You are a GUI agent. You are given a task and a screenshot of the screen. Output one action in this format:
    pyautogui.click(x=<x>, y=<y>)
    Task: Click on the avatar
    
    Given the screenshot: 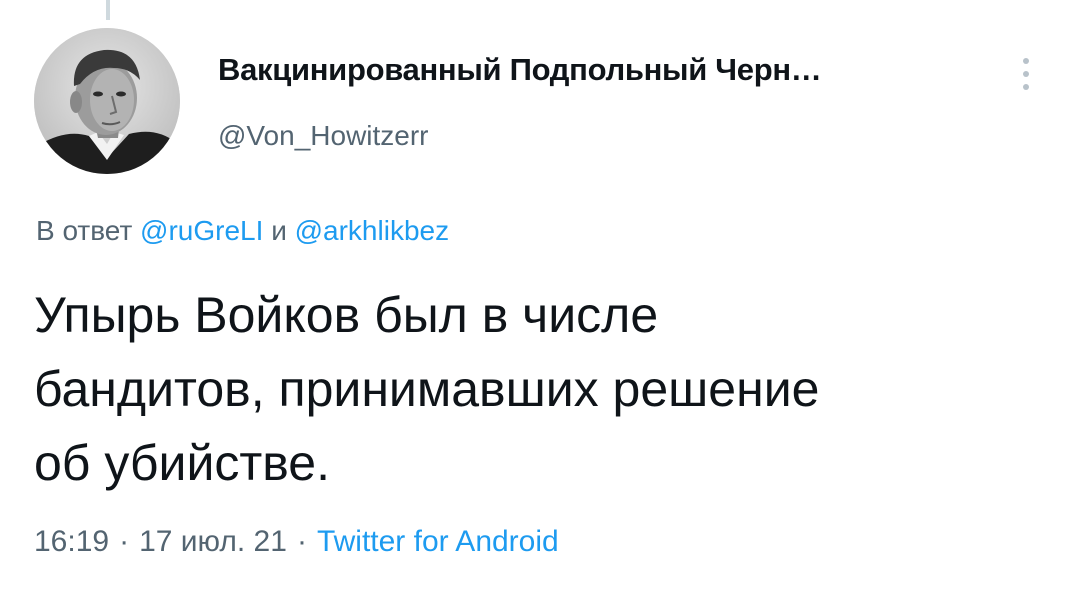 What is the action you would take?
    pyautogui.click(x=107, y=101)
    